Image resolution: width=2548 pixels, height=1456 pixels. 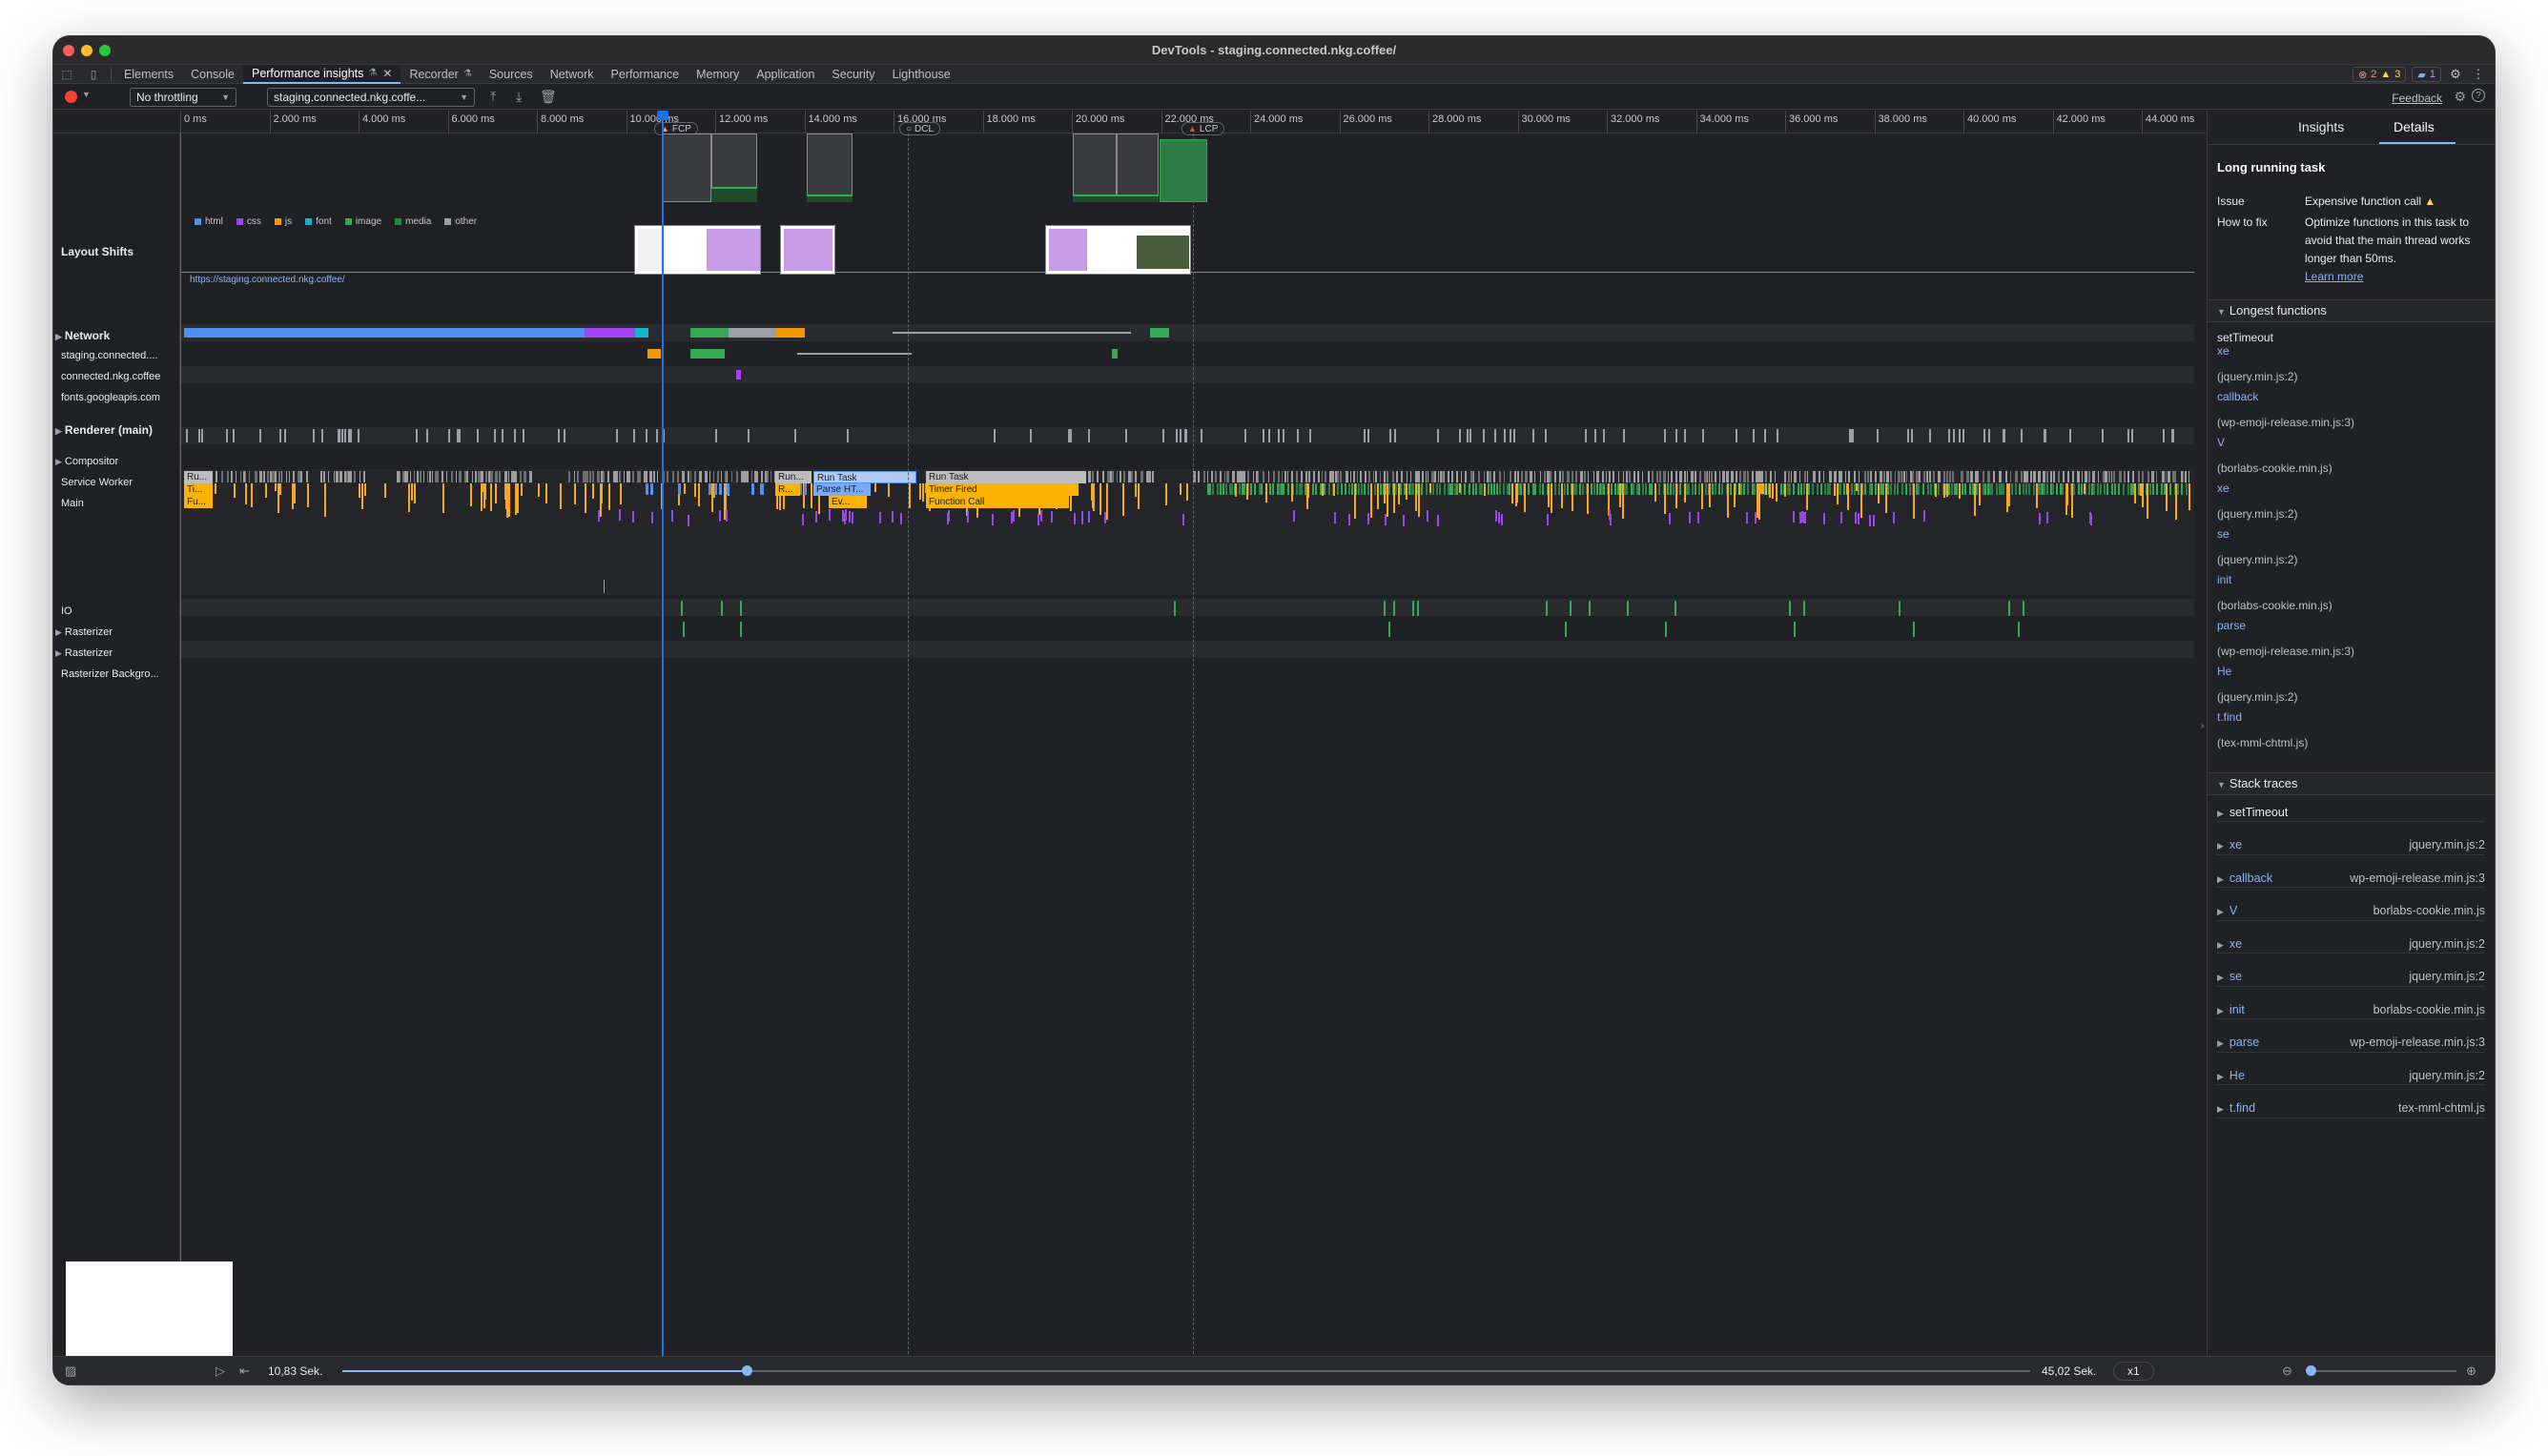 I want to click on zoom-slider-knob, so click(x=2311, y=1370).